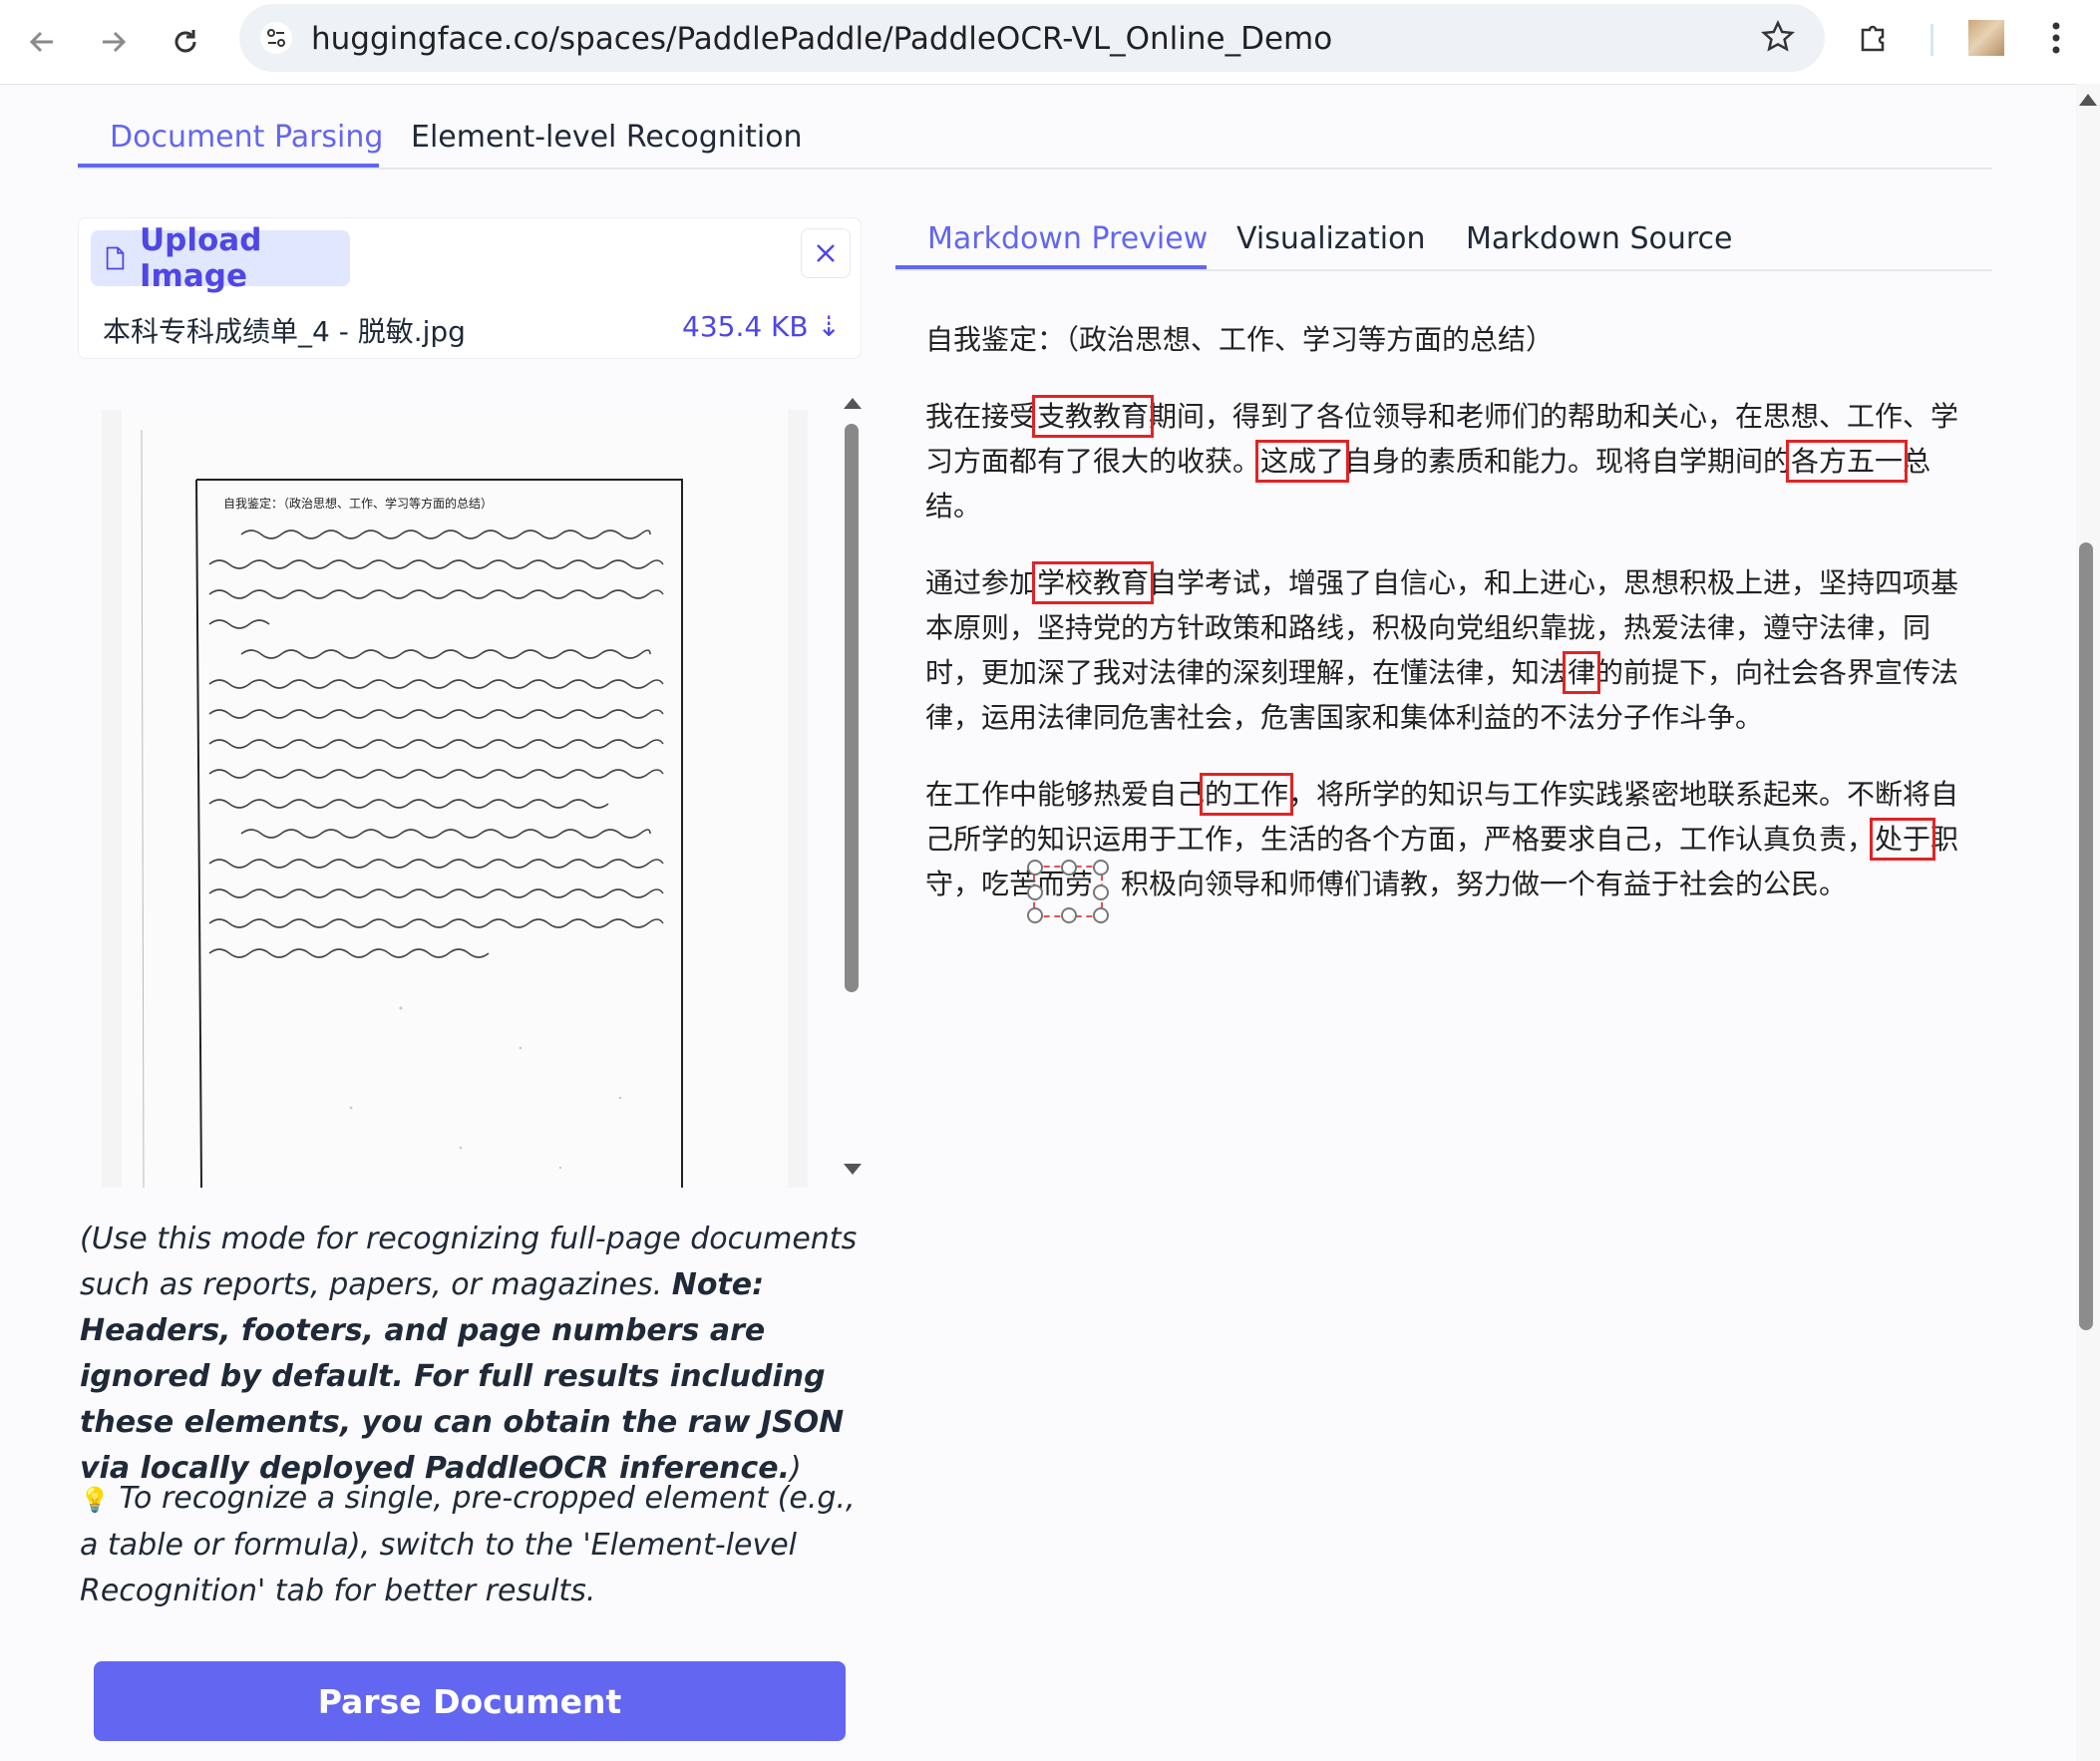  Describe the element at coordinates (1582, 672) in the screenshot. I see `highlight-box: 律` at that location.